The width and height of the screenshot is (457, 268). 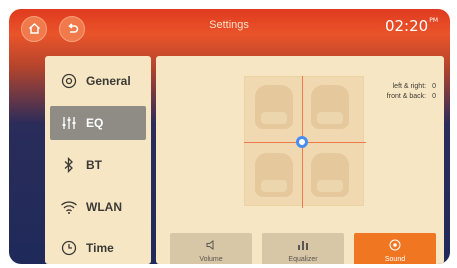 I want to click on balance-readout: left & right: 0 front & back: 0, so click(x=411, y=92).